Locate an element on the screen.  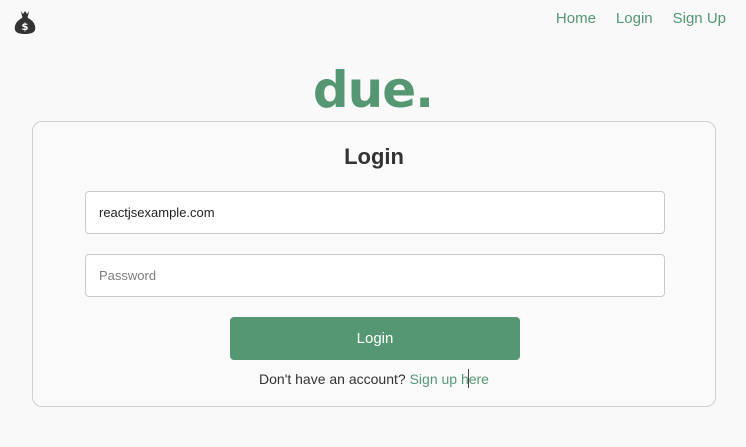
email-input is located at coordinates (375, 212).